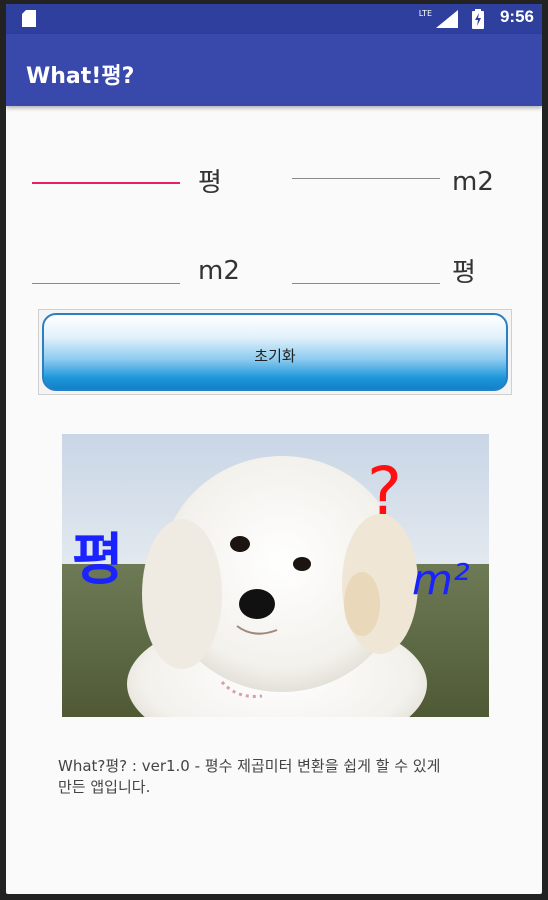 This screenshot has height=900, width=548. Describe the element at coordinates (106, 264) in the screenshot. I see `m2-input` at that location.